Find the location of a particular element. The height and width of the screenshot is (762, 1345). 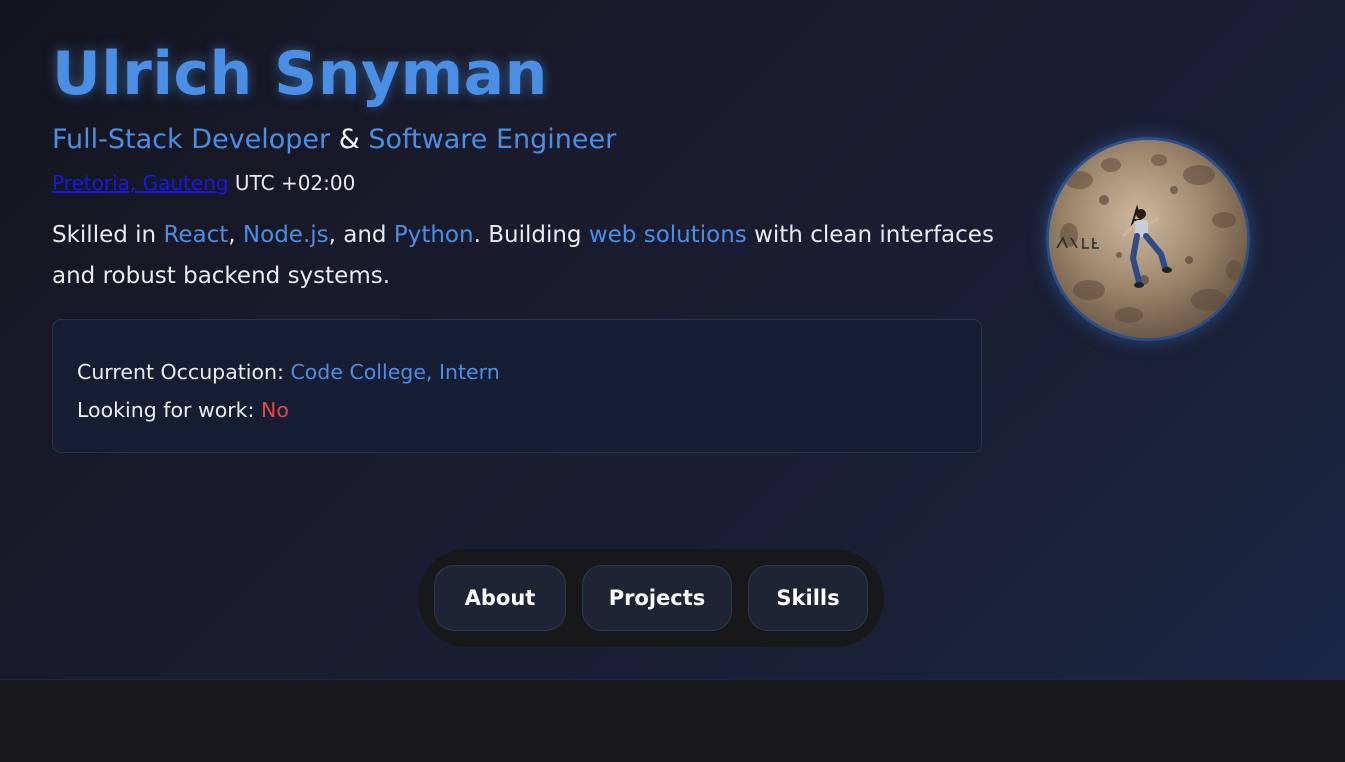

avatar is located at coordinates (1148, 239).